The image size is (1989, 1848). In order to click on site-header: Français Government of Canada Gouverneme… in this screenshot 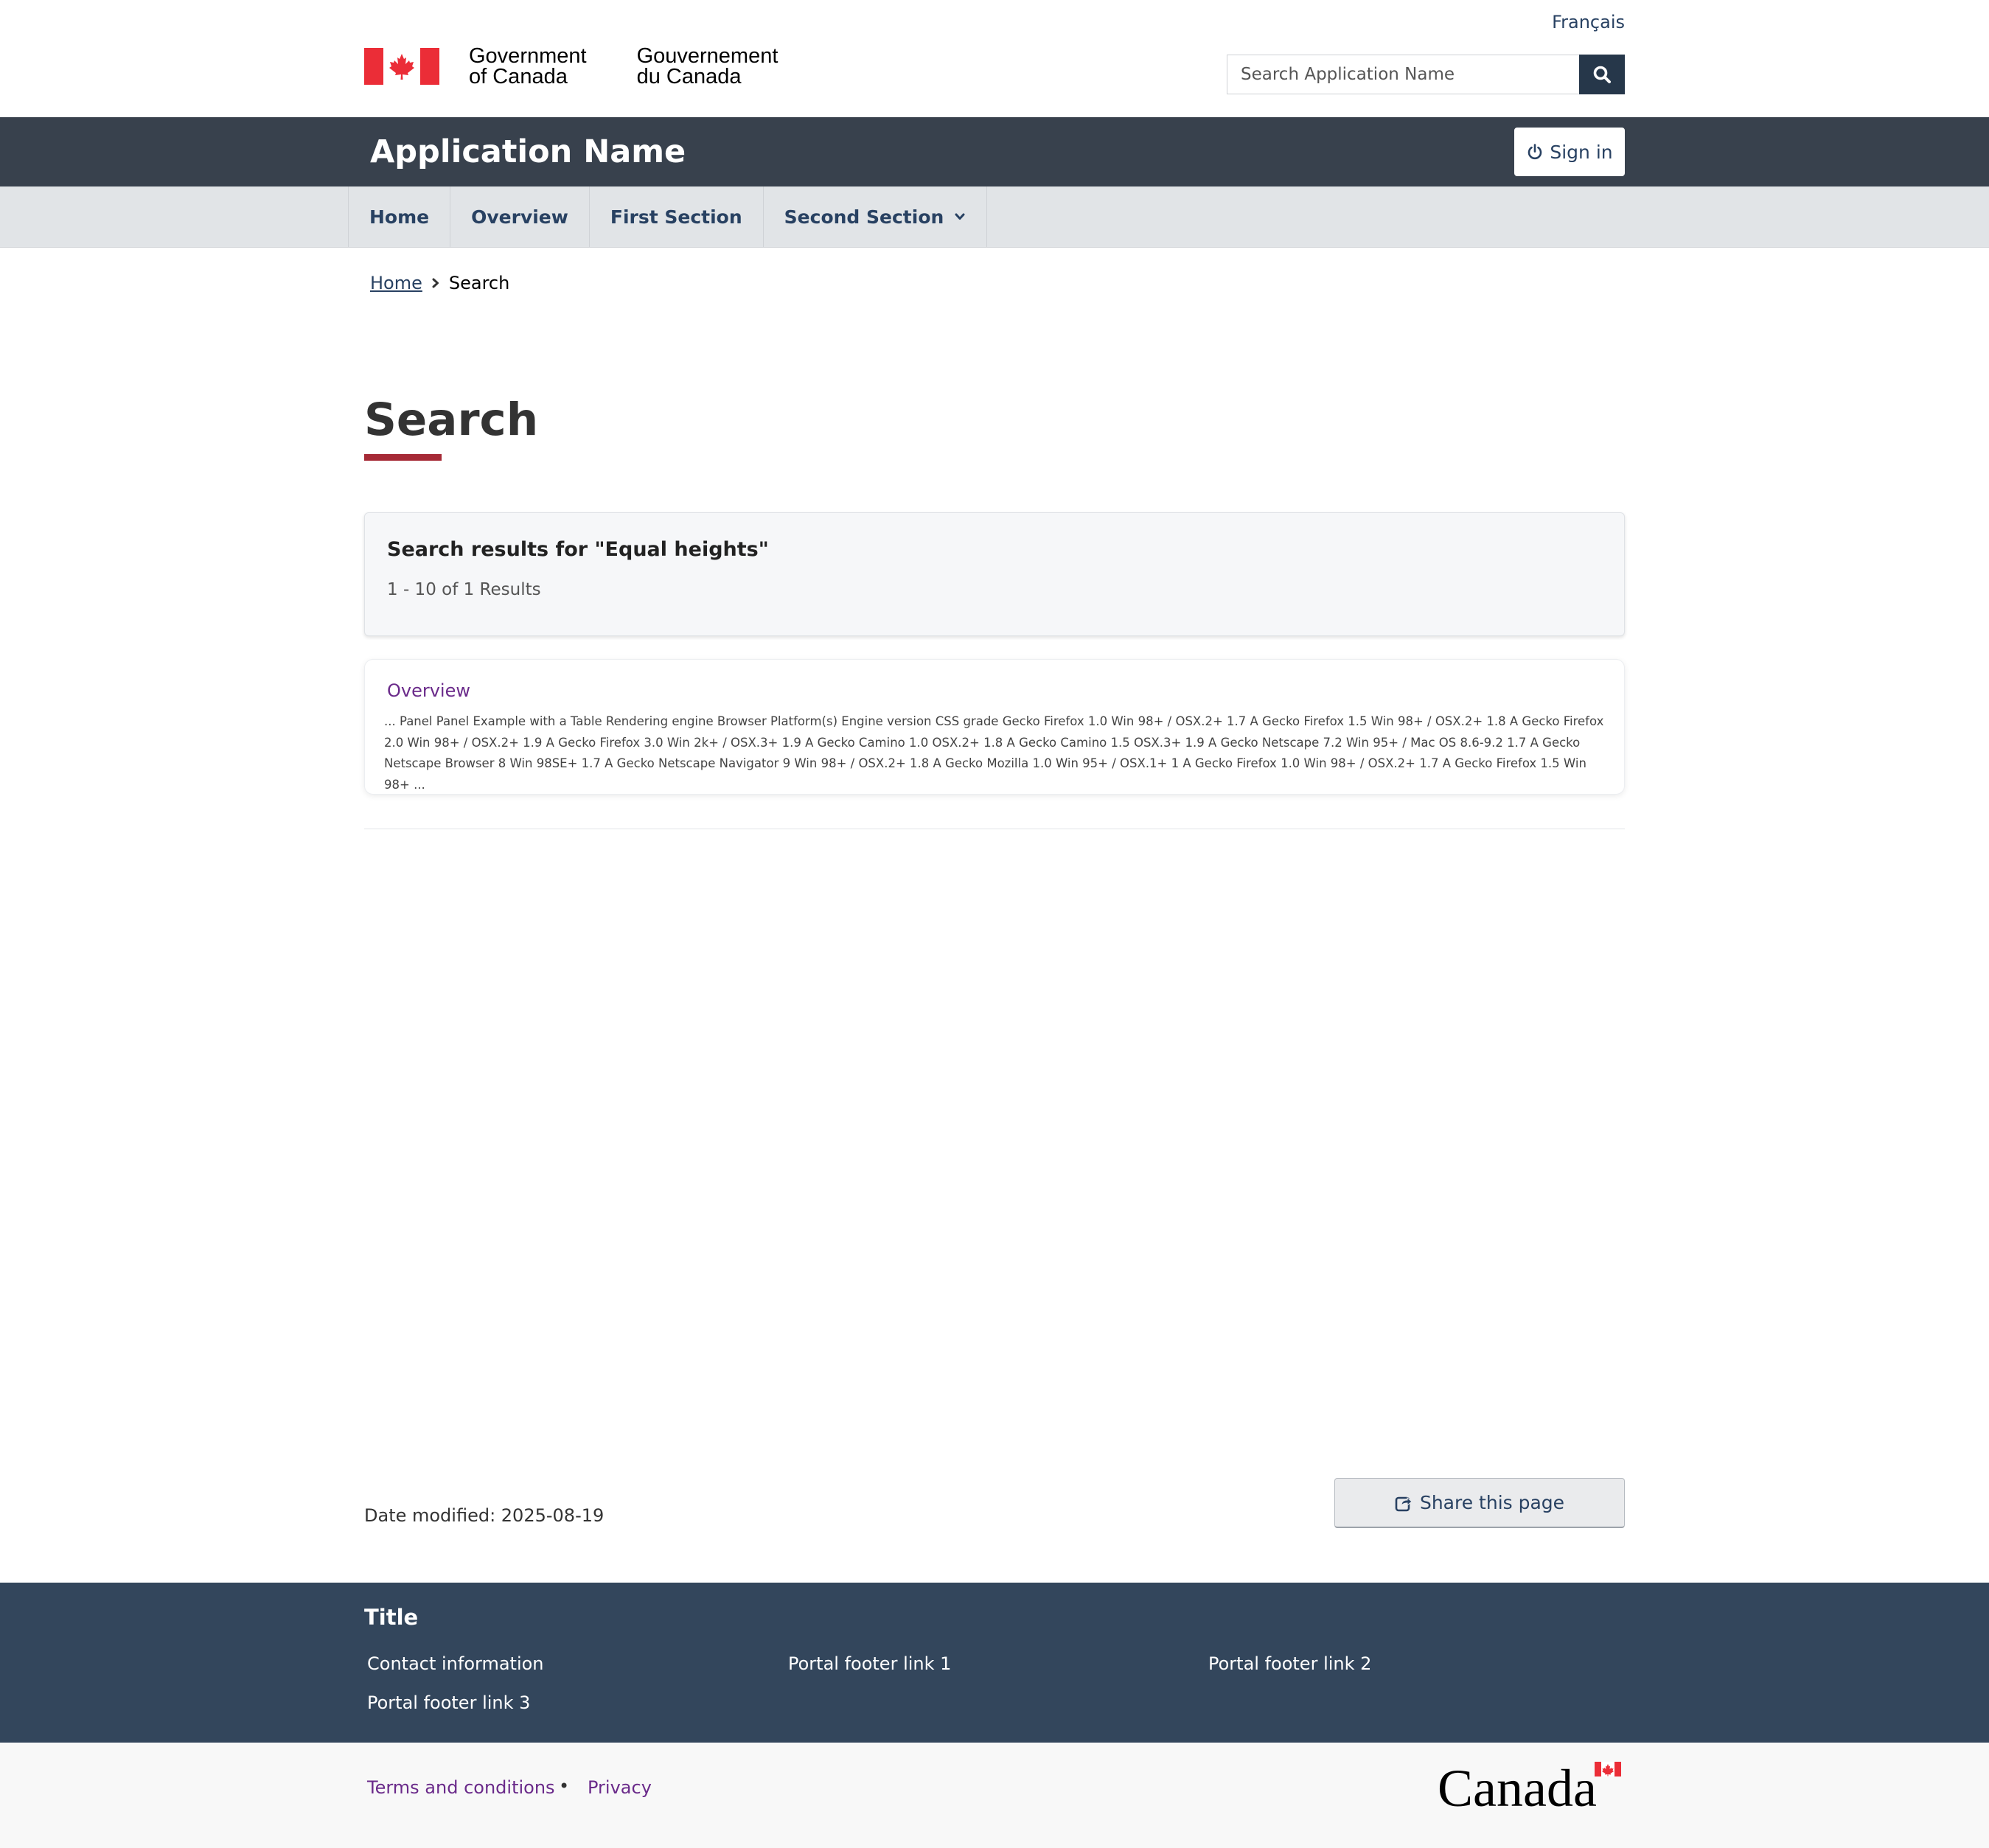, I will do `click(995, 59)`.